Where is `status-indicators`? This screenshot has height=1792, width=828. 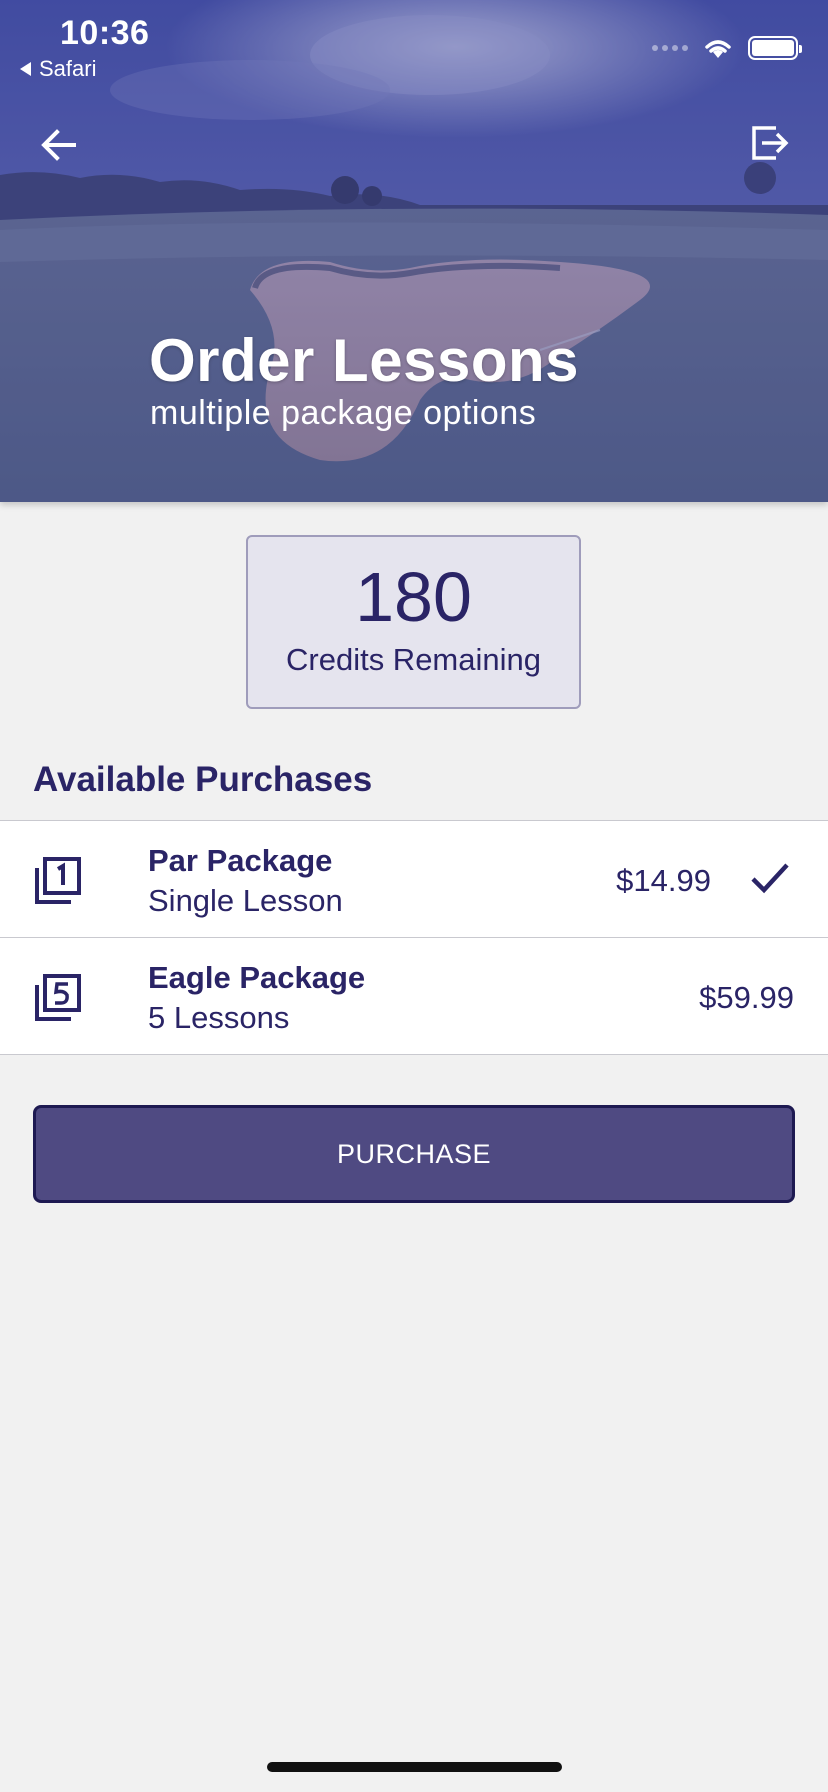
status-indicators is located at coordinates (727, 48).